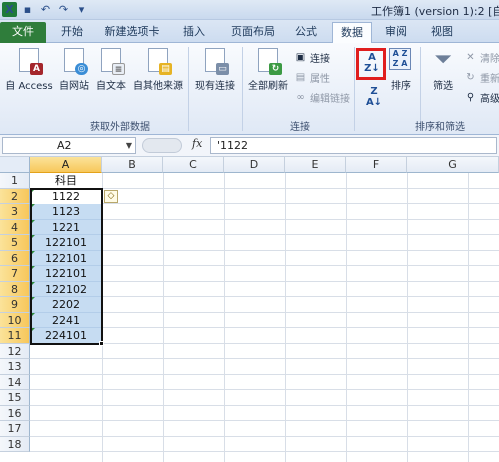  Describe the element at coordinates (15, 212) in the screenshot. I see `row-header: 3` at that location.